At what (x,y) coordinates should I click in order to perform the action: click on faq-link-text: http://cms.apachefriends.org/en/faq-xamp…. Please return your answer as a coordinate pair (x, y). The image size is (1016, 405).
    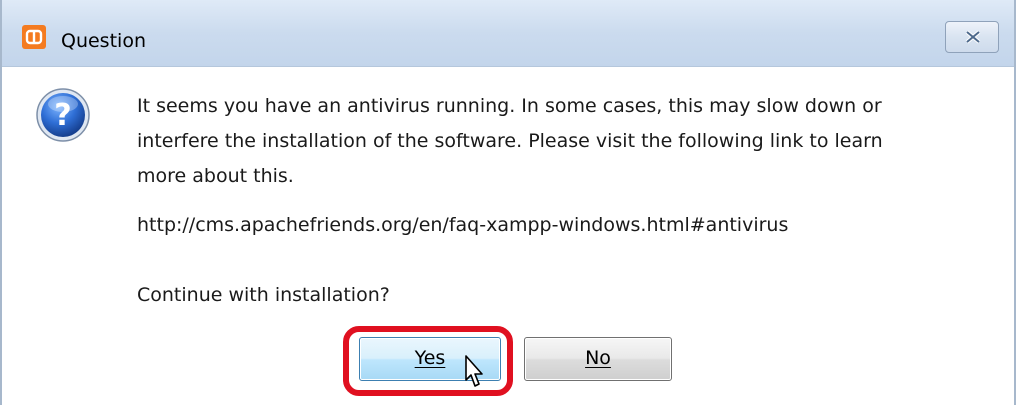
    Looking at the image, I should click on (463, 225).